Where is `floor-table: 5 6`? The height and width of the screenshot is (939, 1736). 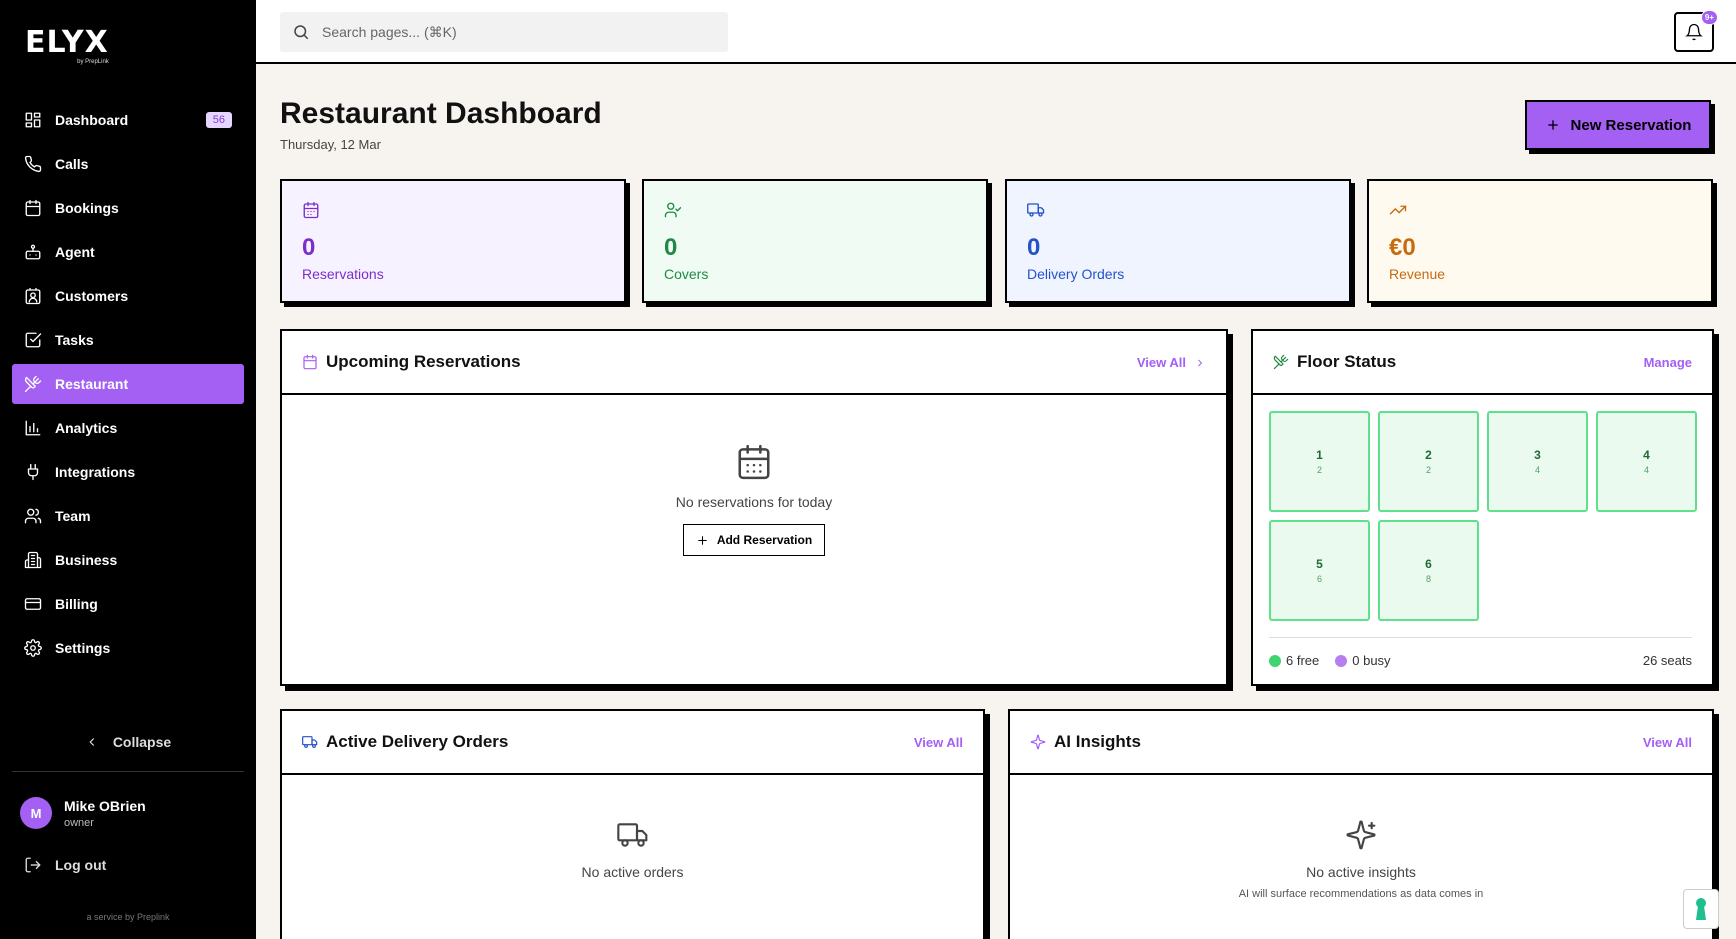 floor-table: 5 6 is located at coordinates (1319, 570).